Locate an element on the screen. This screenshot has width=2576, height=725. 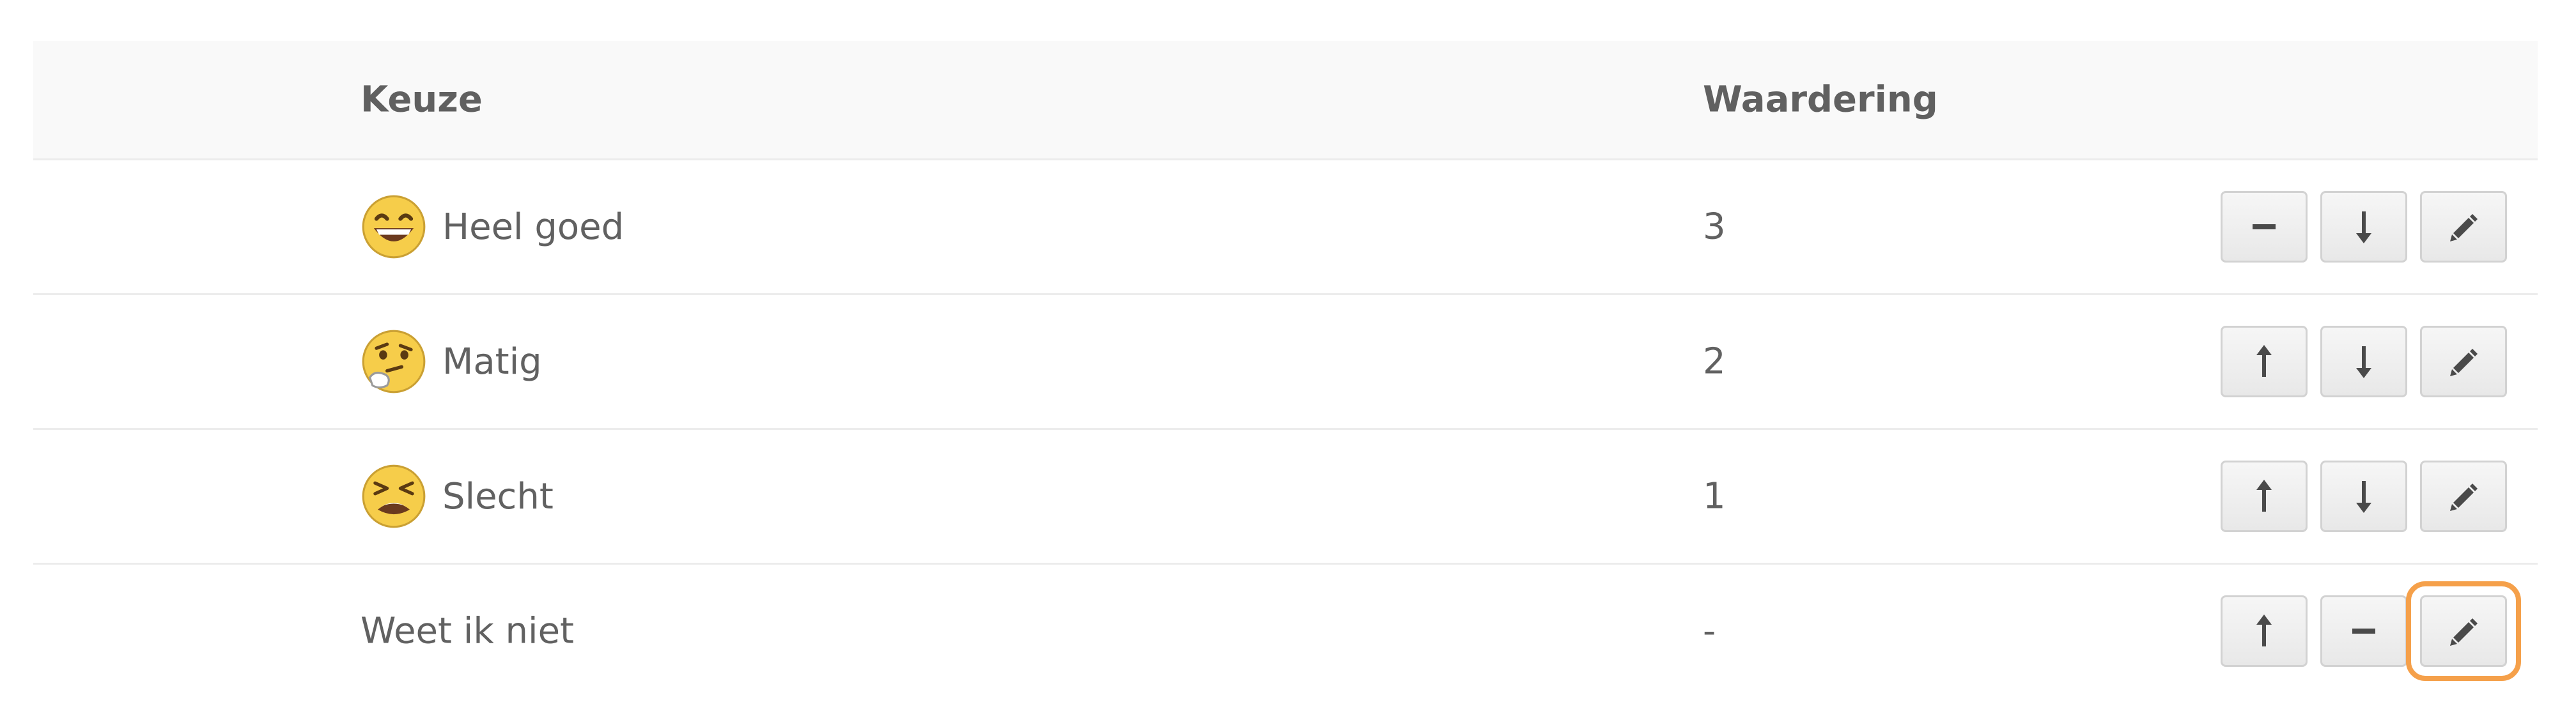
choice-label: Slecht is located at coordinates (498, 496).